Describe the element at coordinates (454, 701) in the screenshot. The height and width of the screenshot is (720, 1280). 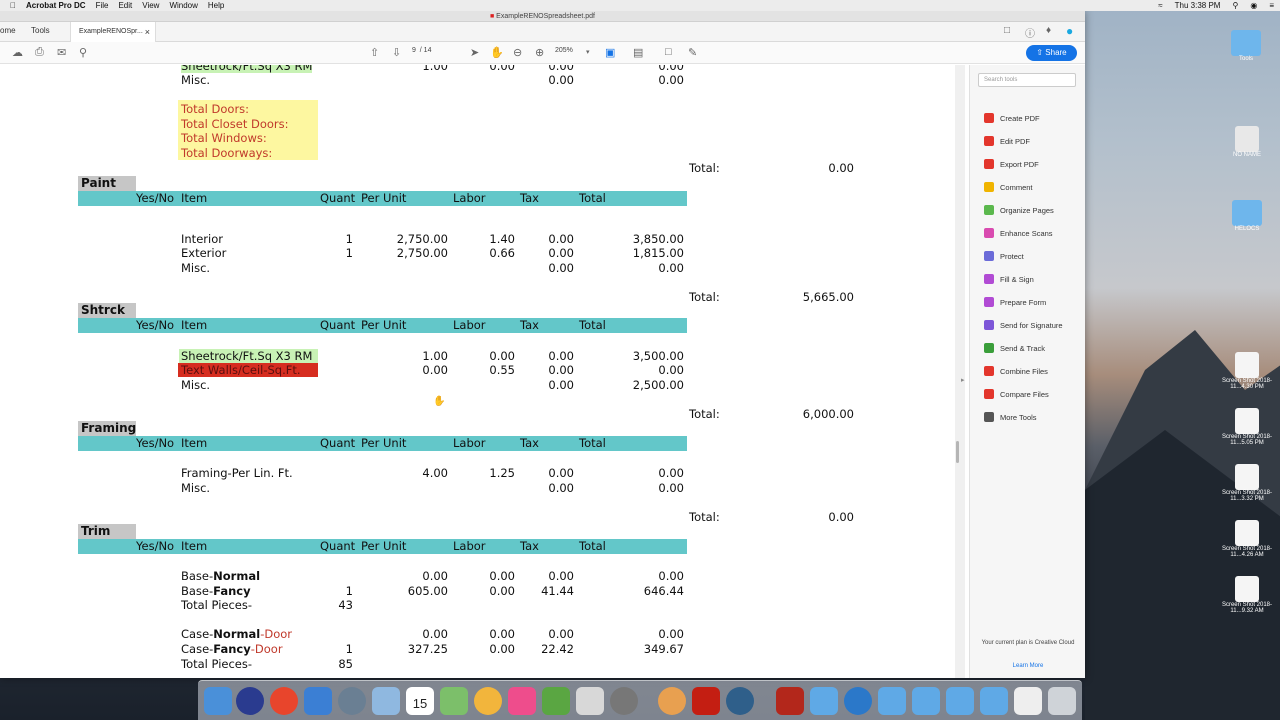
I see `maps-icon` at that location.